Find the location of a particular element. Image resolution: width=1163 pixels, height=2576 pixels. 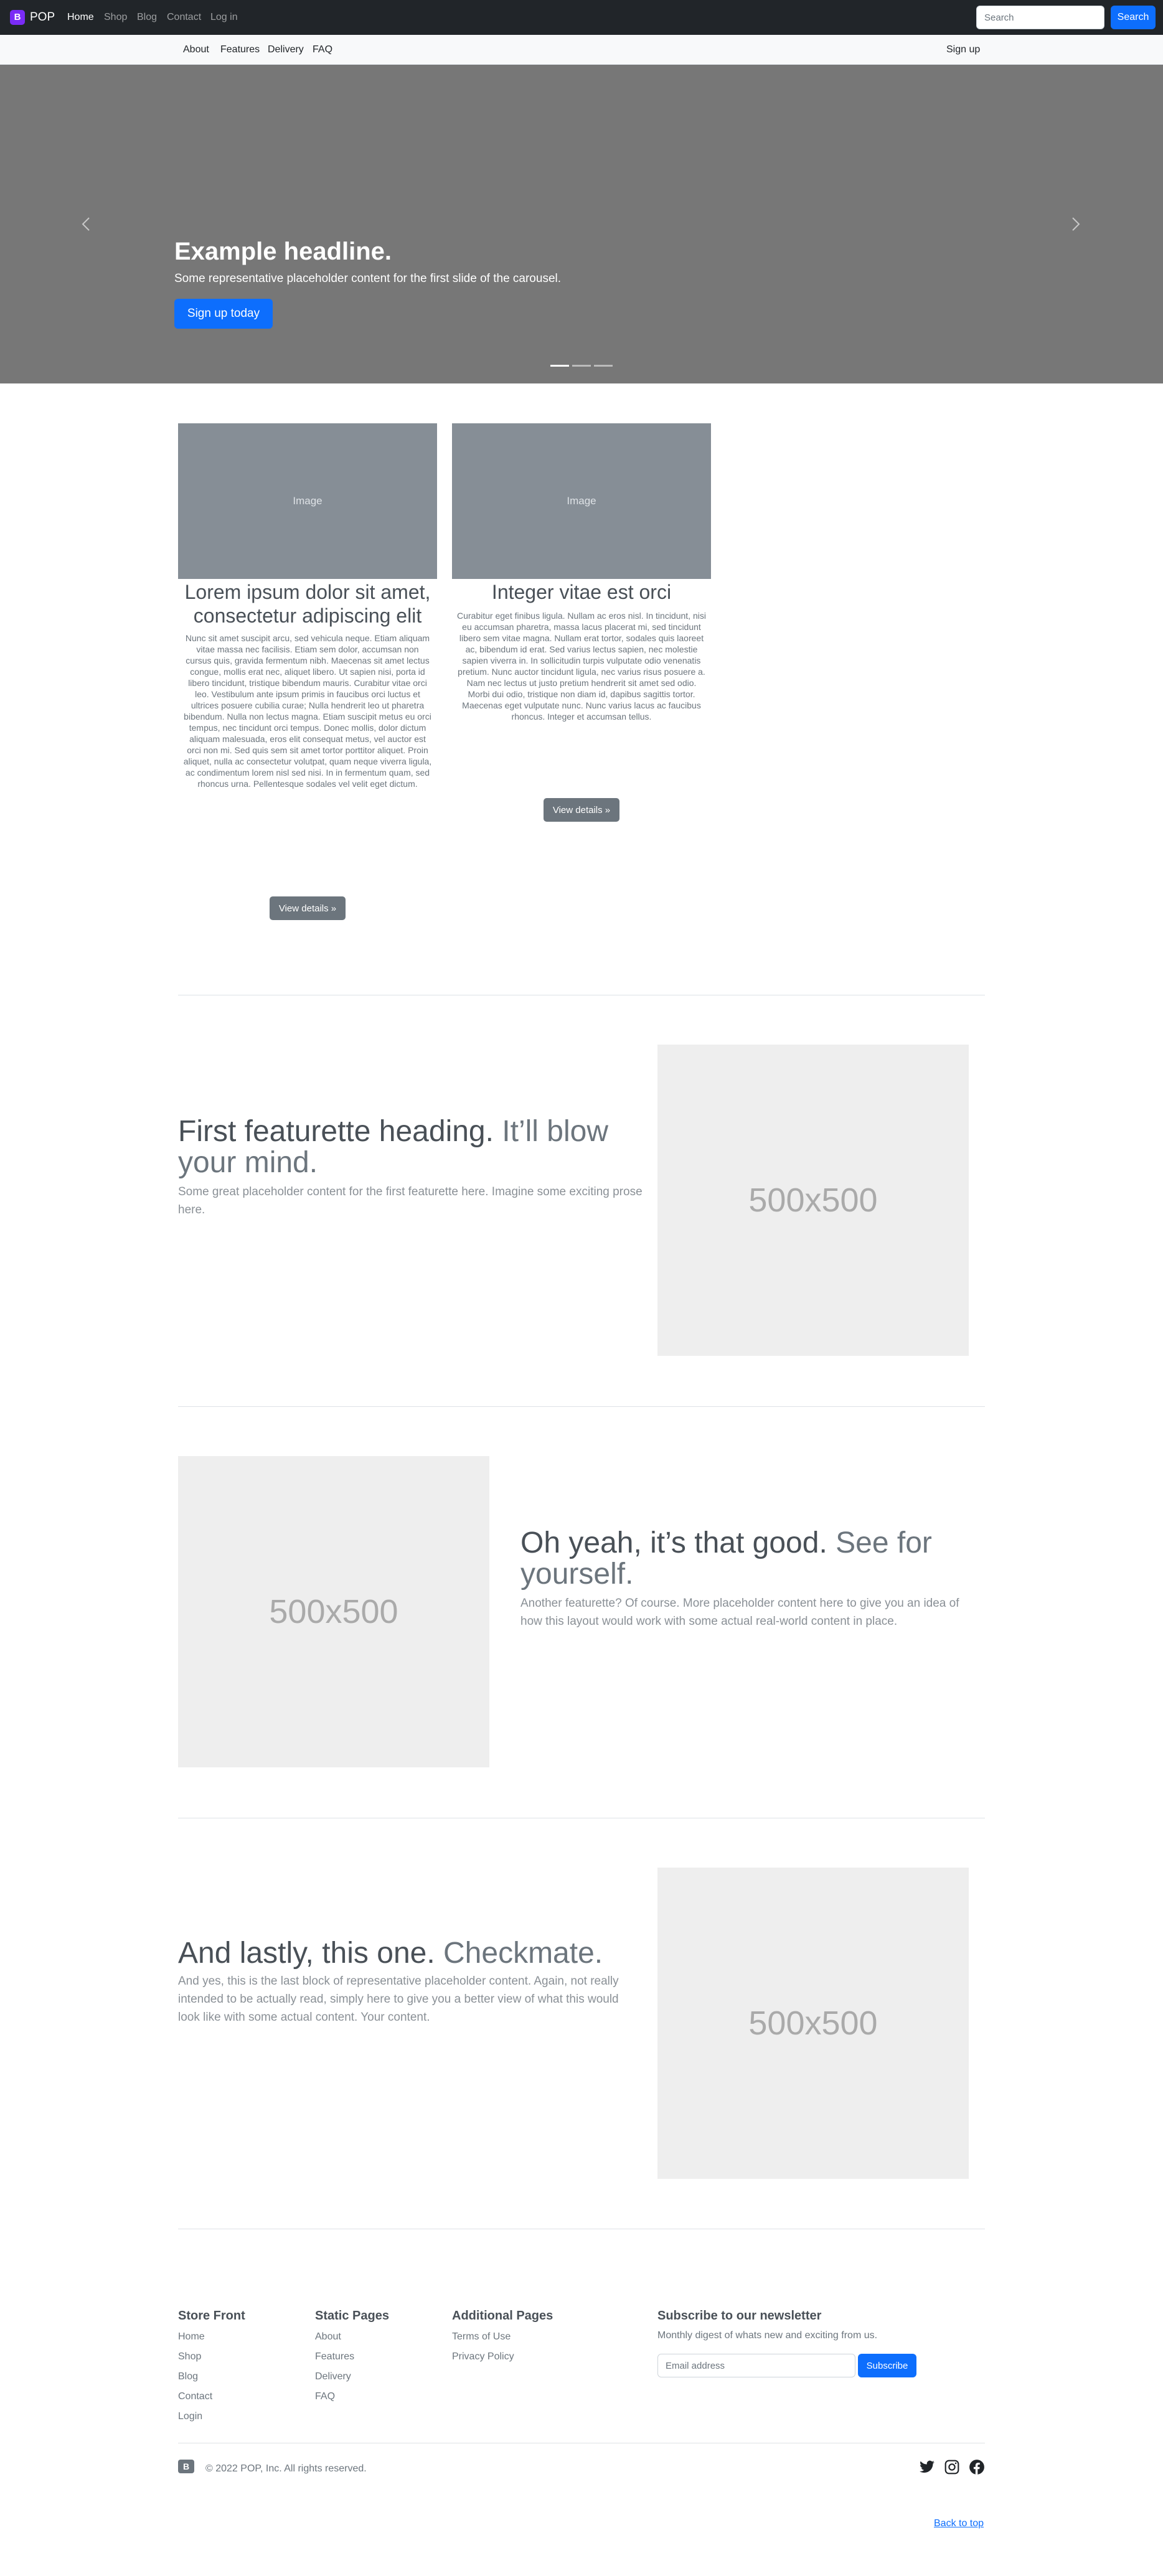

footer-heading-static-pages: Static Pages is located at coordinates (352, 2316).